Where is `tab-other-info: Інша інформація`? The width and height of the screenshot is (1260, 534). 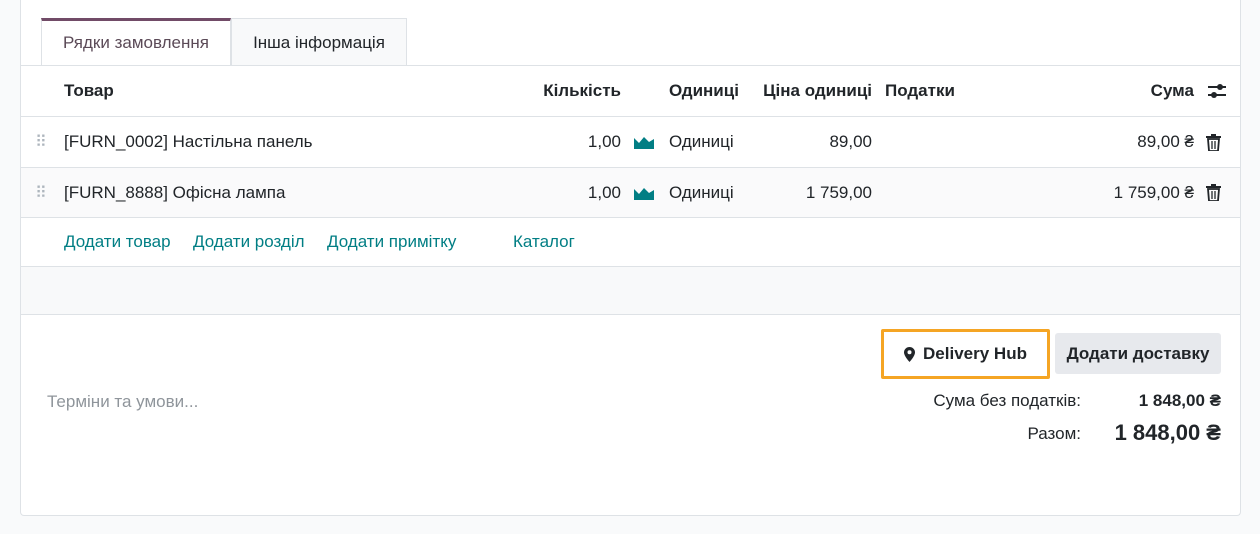
tab-other-info: Інша інформація is located at coordinates (319, 42).